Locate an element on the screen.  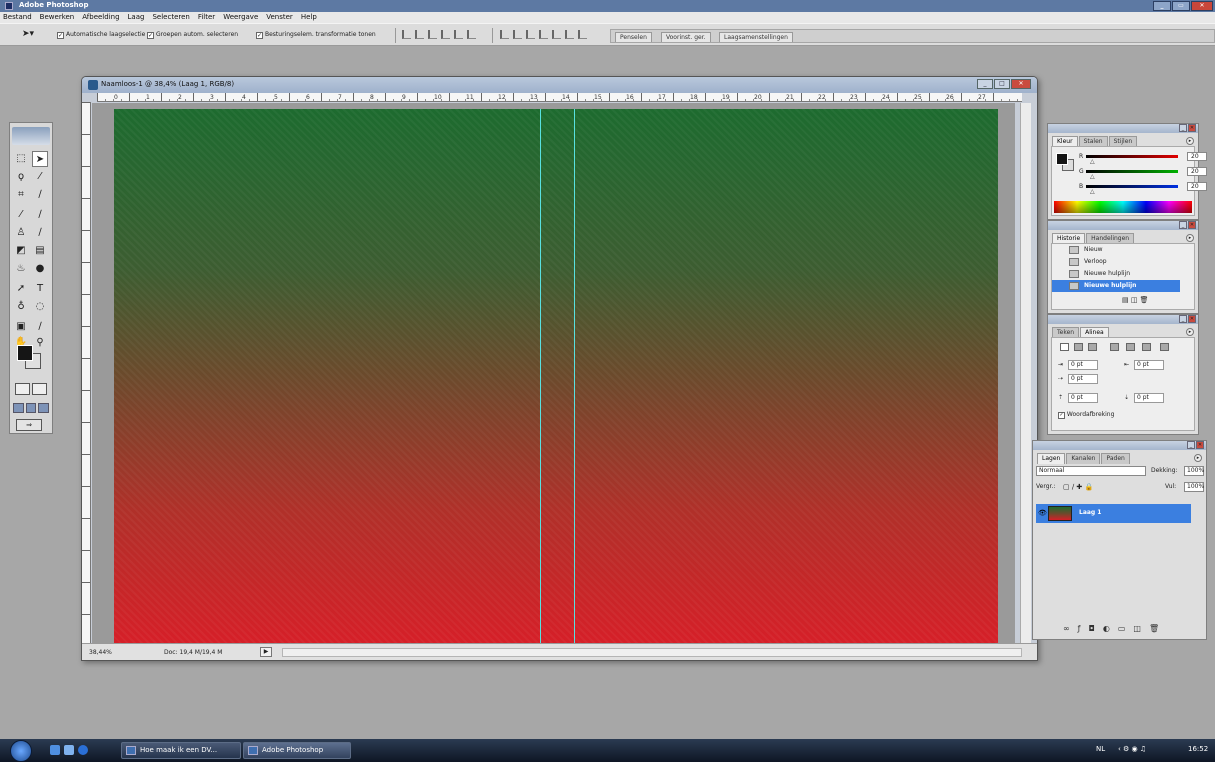
status-menu-arrow-icon: ▶ is located at coordinates (266, 652).